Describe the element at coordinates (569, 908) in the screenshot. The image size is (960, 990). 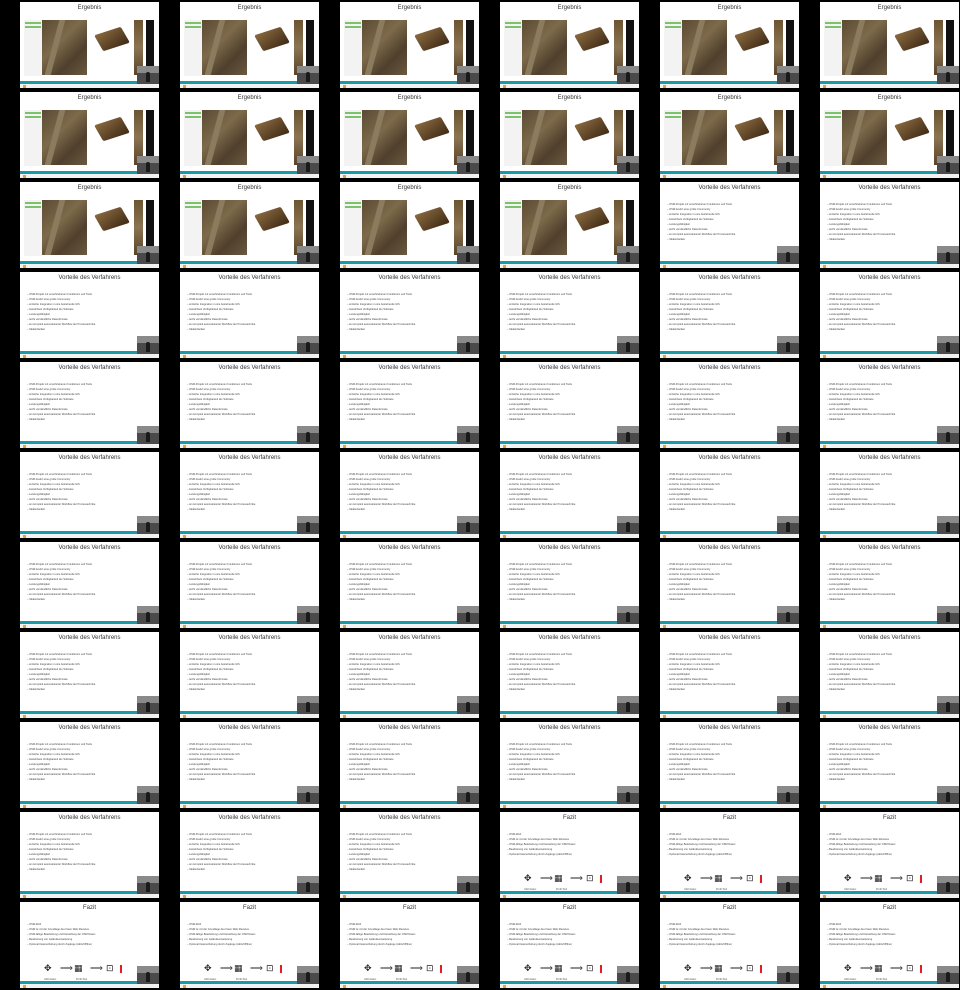
I see `slide-title: Fazit` at that location.